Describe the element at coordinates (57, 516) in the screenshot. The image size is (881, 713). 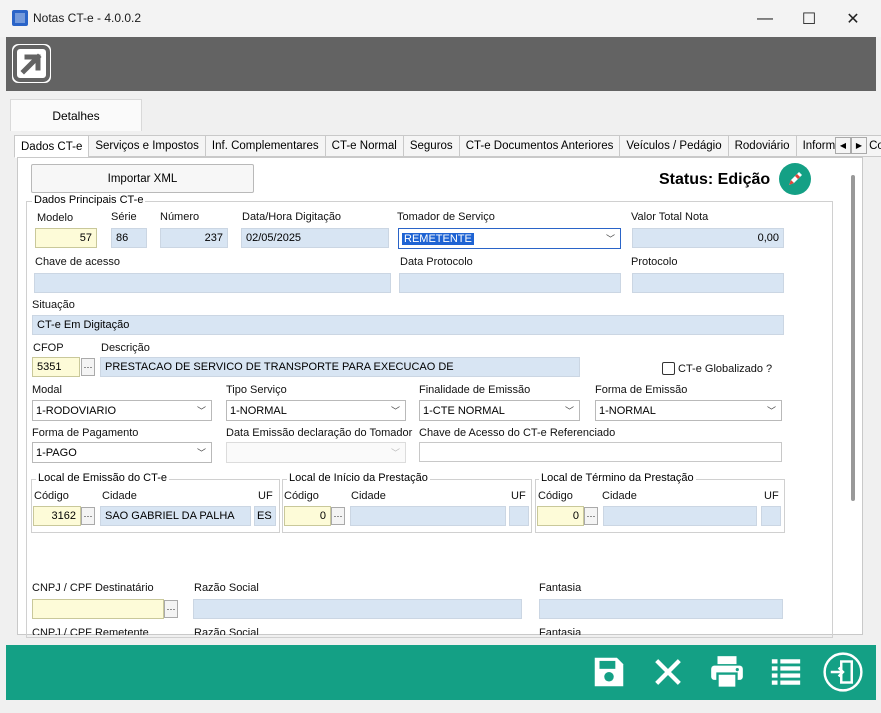
I see `local-emissao-codigo-field: 3162` at that location.